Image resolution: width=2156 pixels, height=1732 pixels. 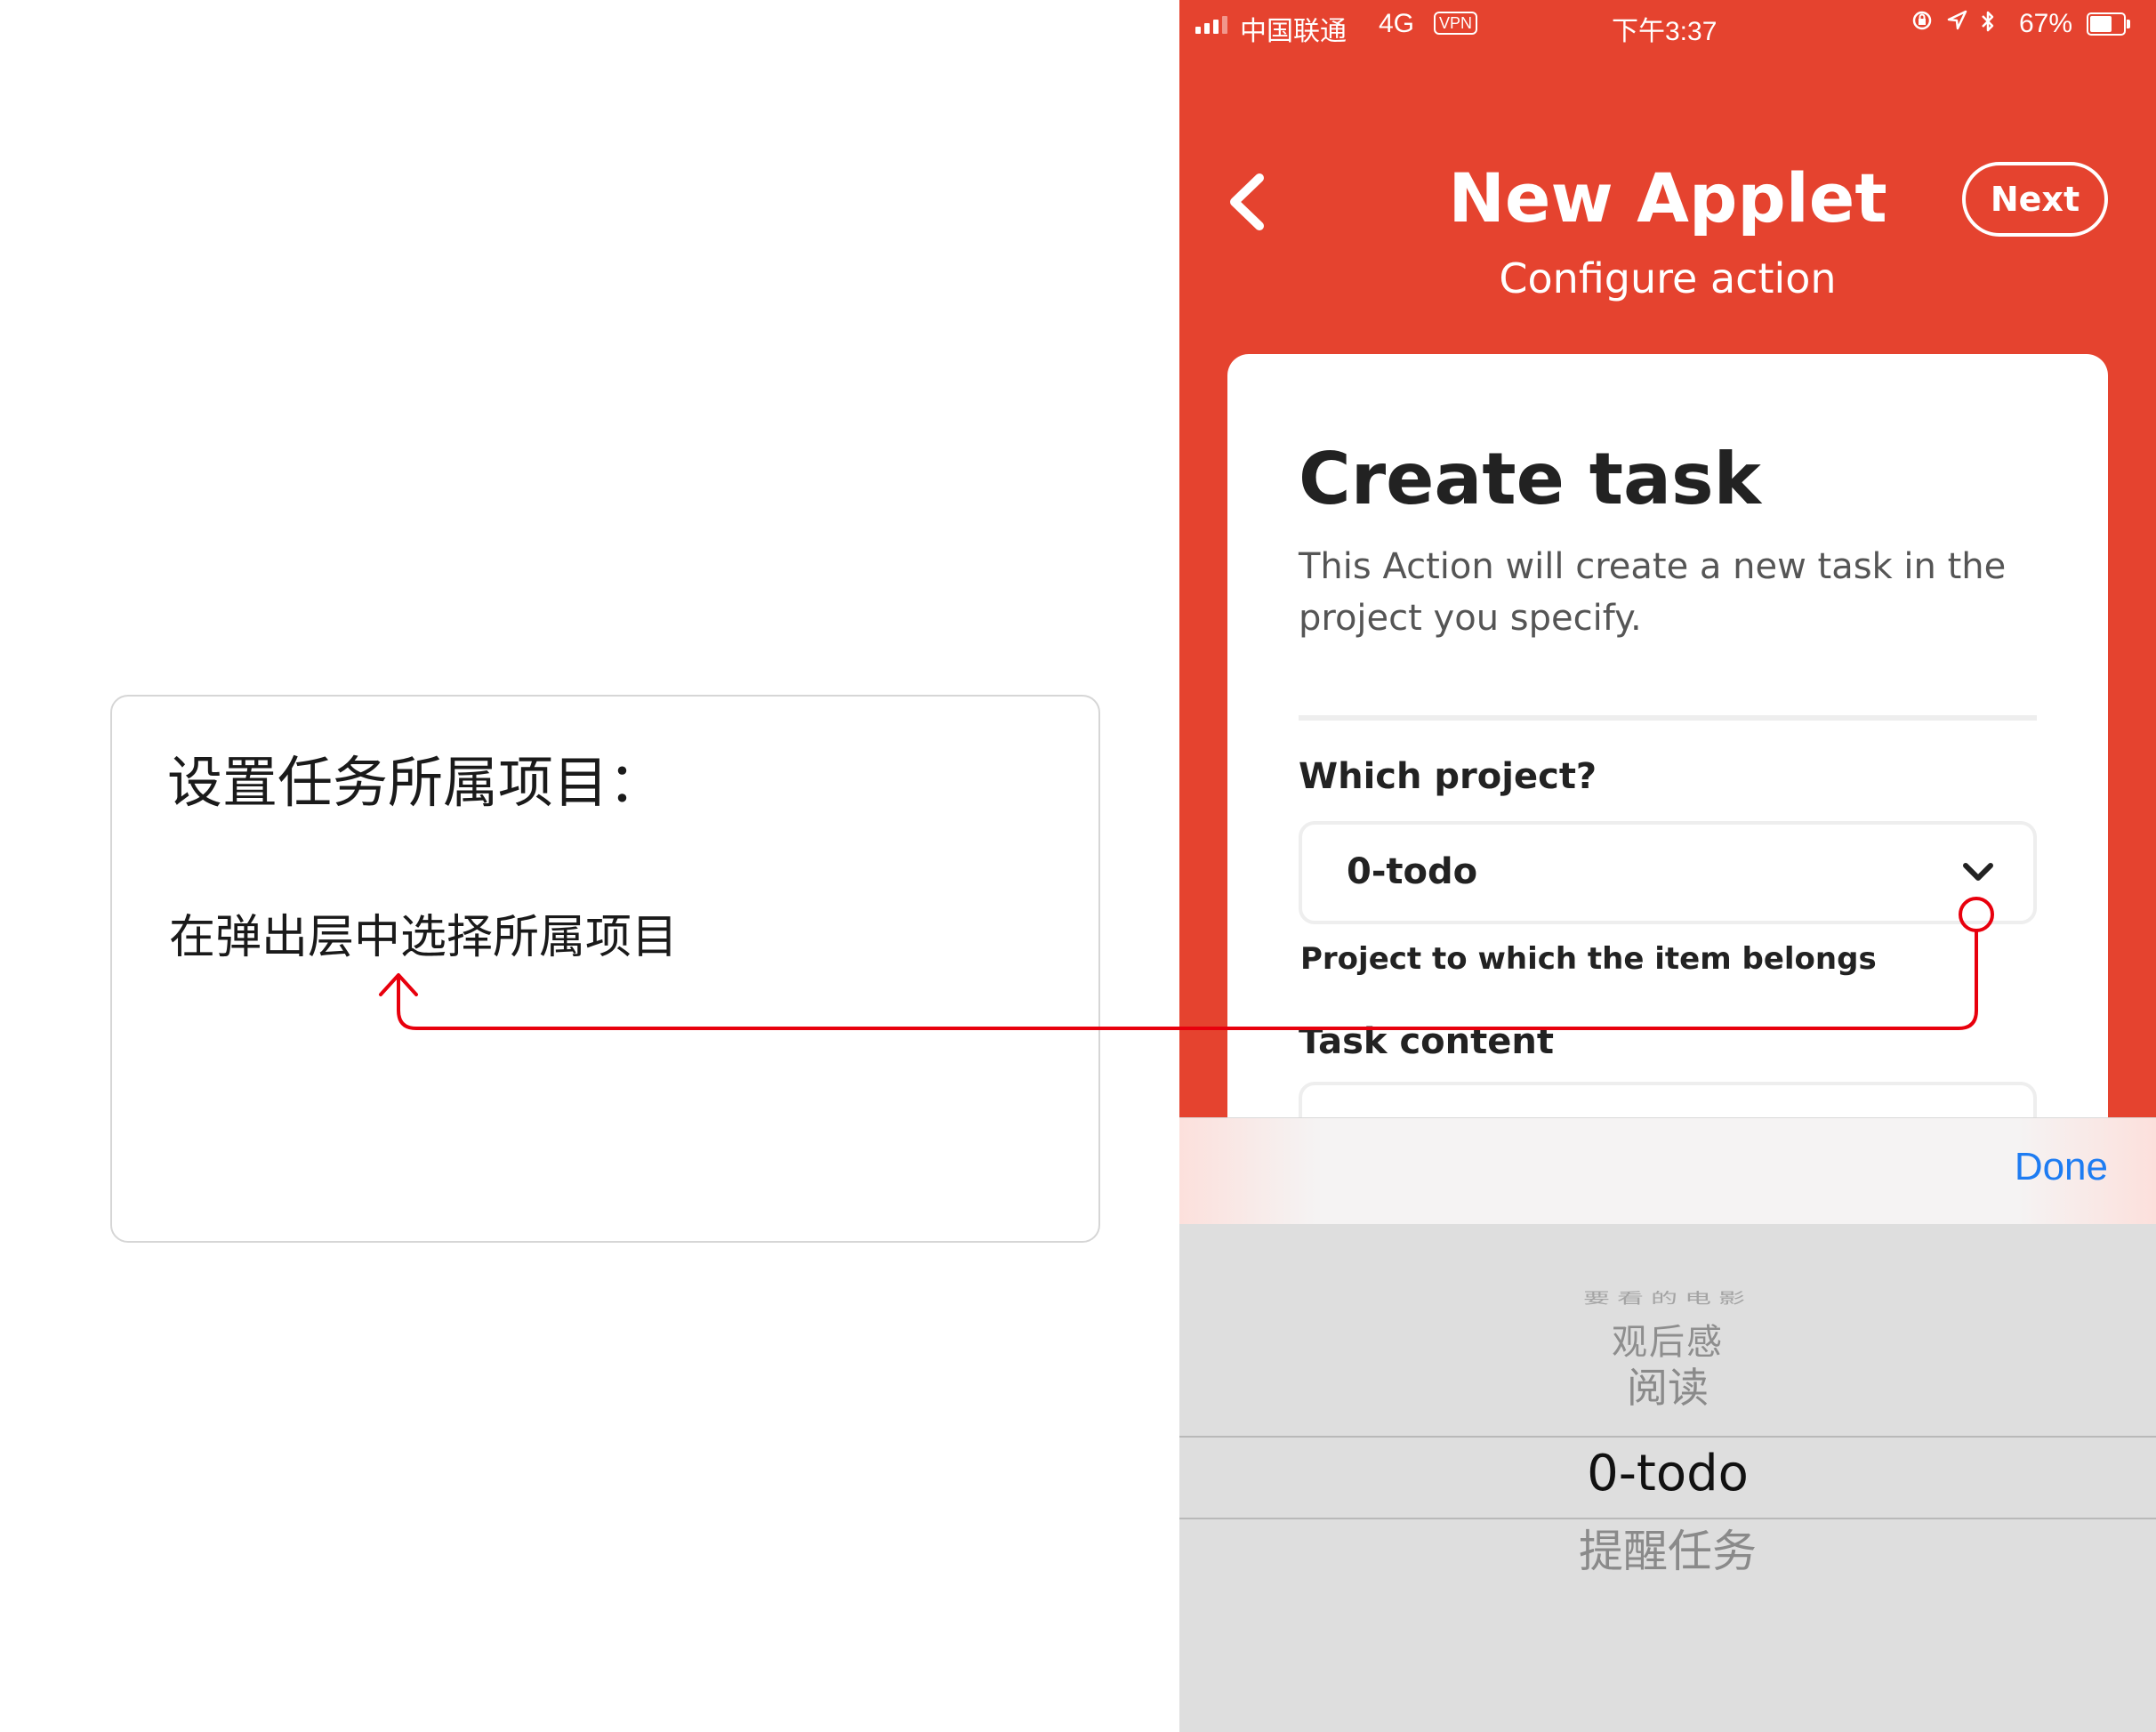 What do you see at coordinates (1211, 25) in the screenshot?
I see `signal-icon` at bounding box center [1211, 25].